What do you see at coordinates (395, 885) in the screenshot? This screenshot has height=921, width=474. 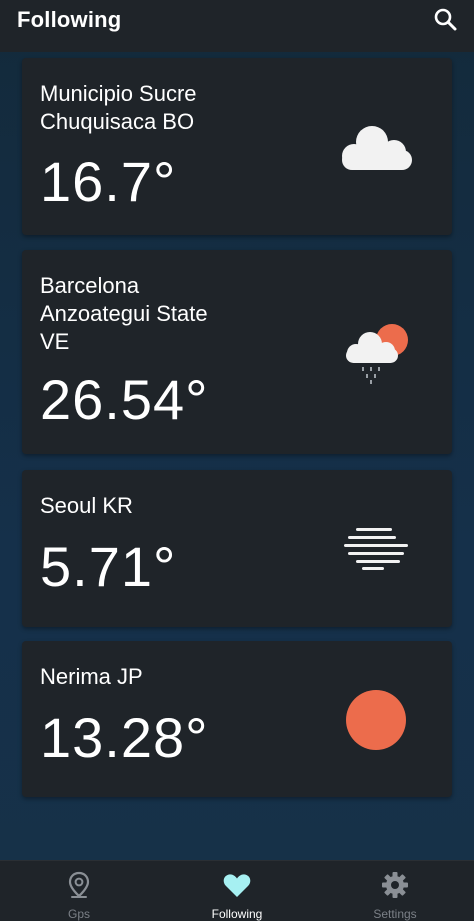 I see `gear-icon` at bounding box center [395, 885].